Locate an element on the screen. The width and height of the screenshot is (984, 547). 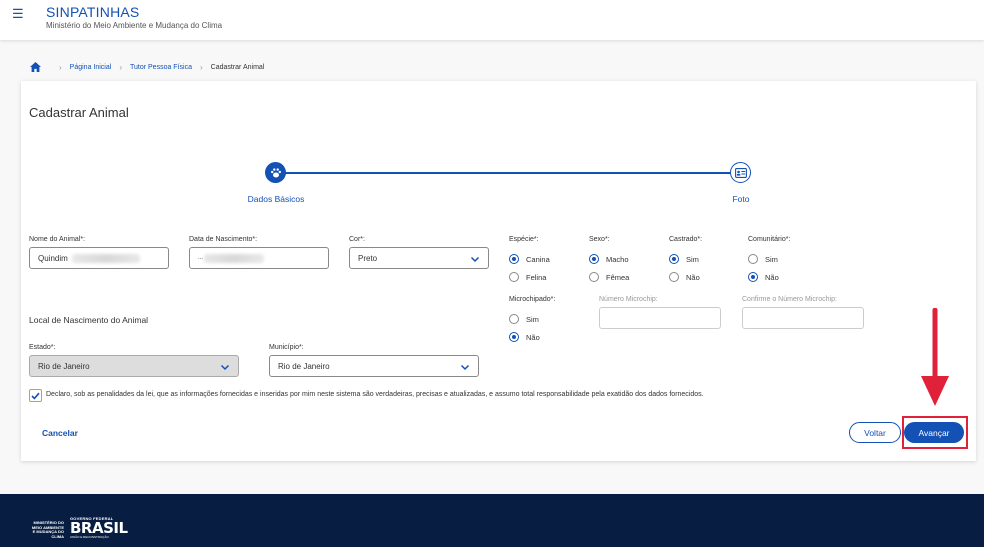
confirme-microchip-input is located at coordinates (803, 318).